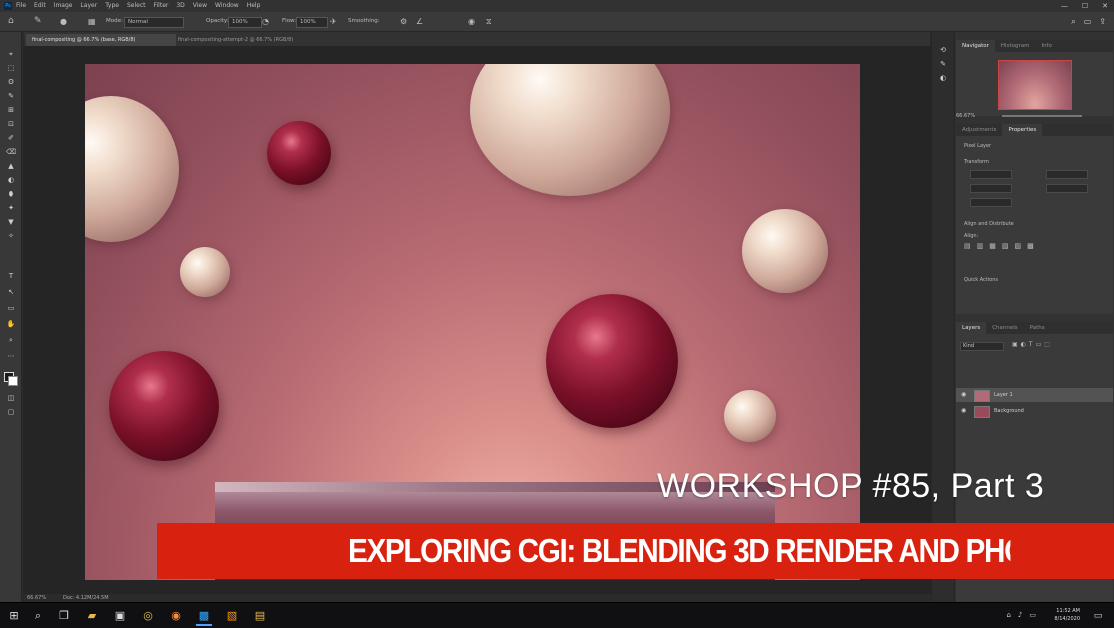 The image size is (1114, 628). Describe the element at coordinates (11, 166) in the screenshot. I see `brush-tool-icon: ▲` at that location.